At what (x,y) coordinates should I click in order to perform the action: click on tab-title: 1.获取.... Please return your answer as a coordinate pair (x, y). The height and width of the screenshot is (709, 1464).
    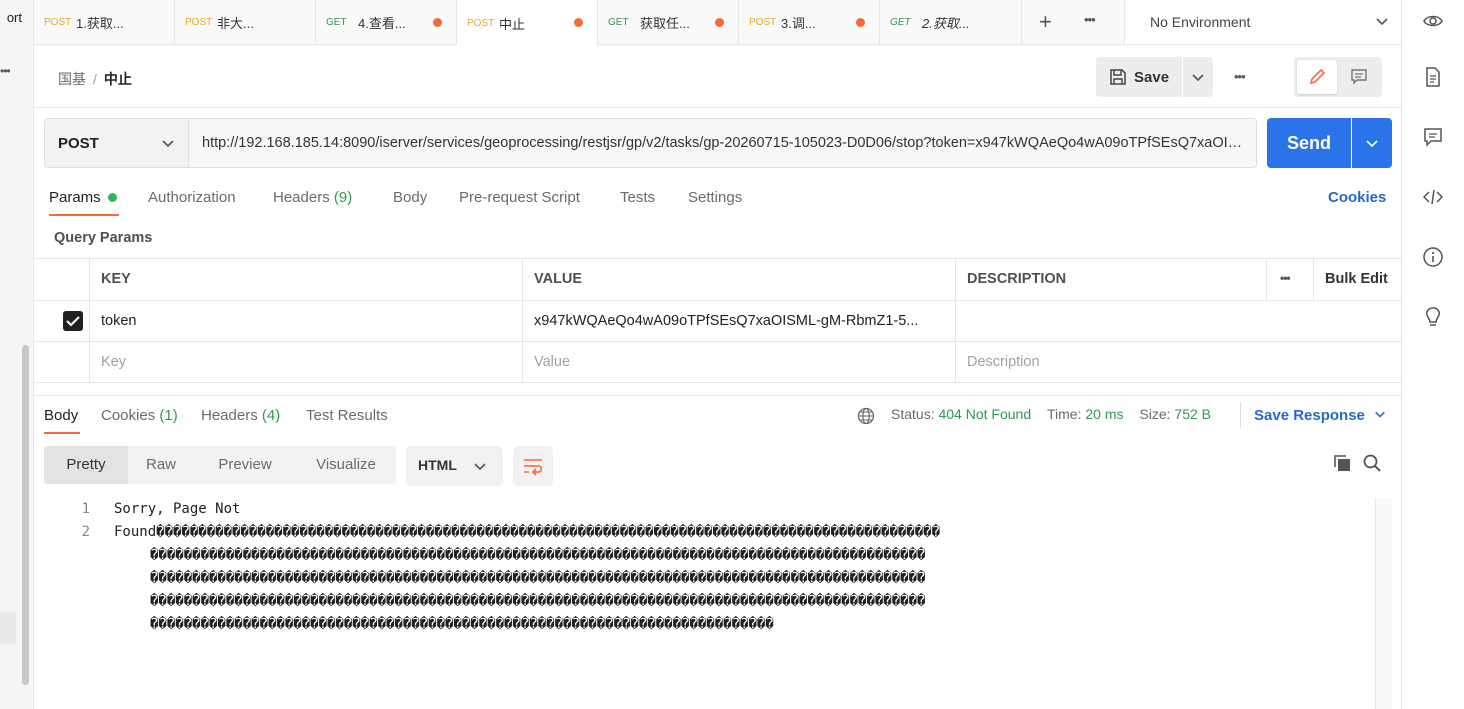
    Looking at the image, I should click on (100, 23).